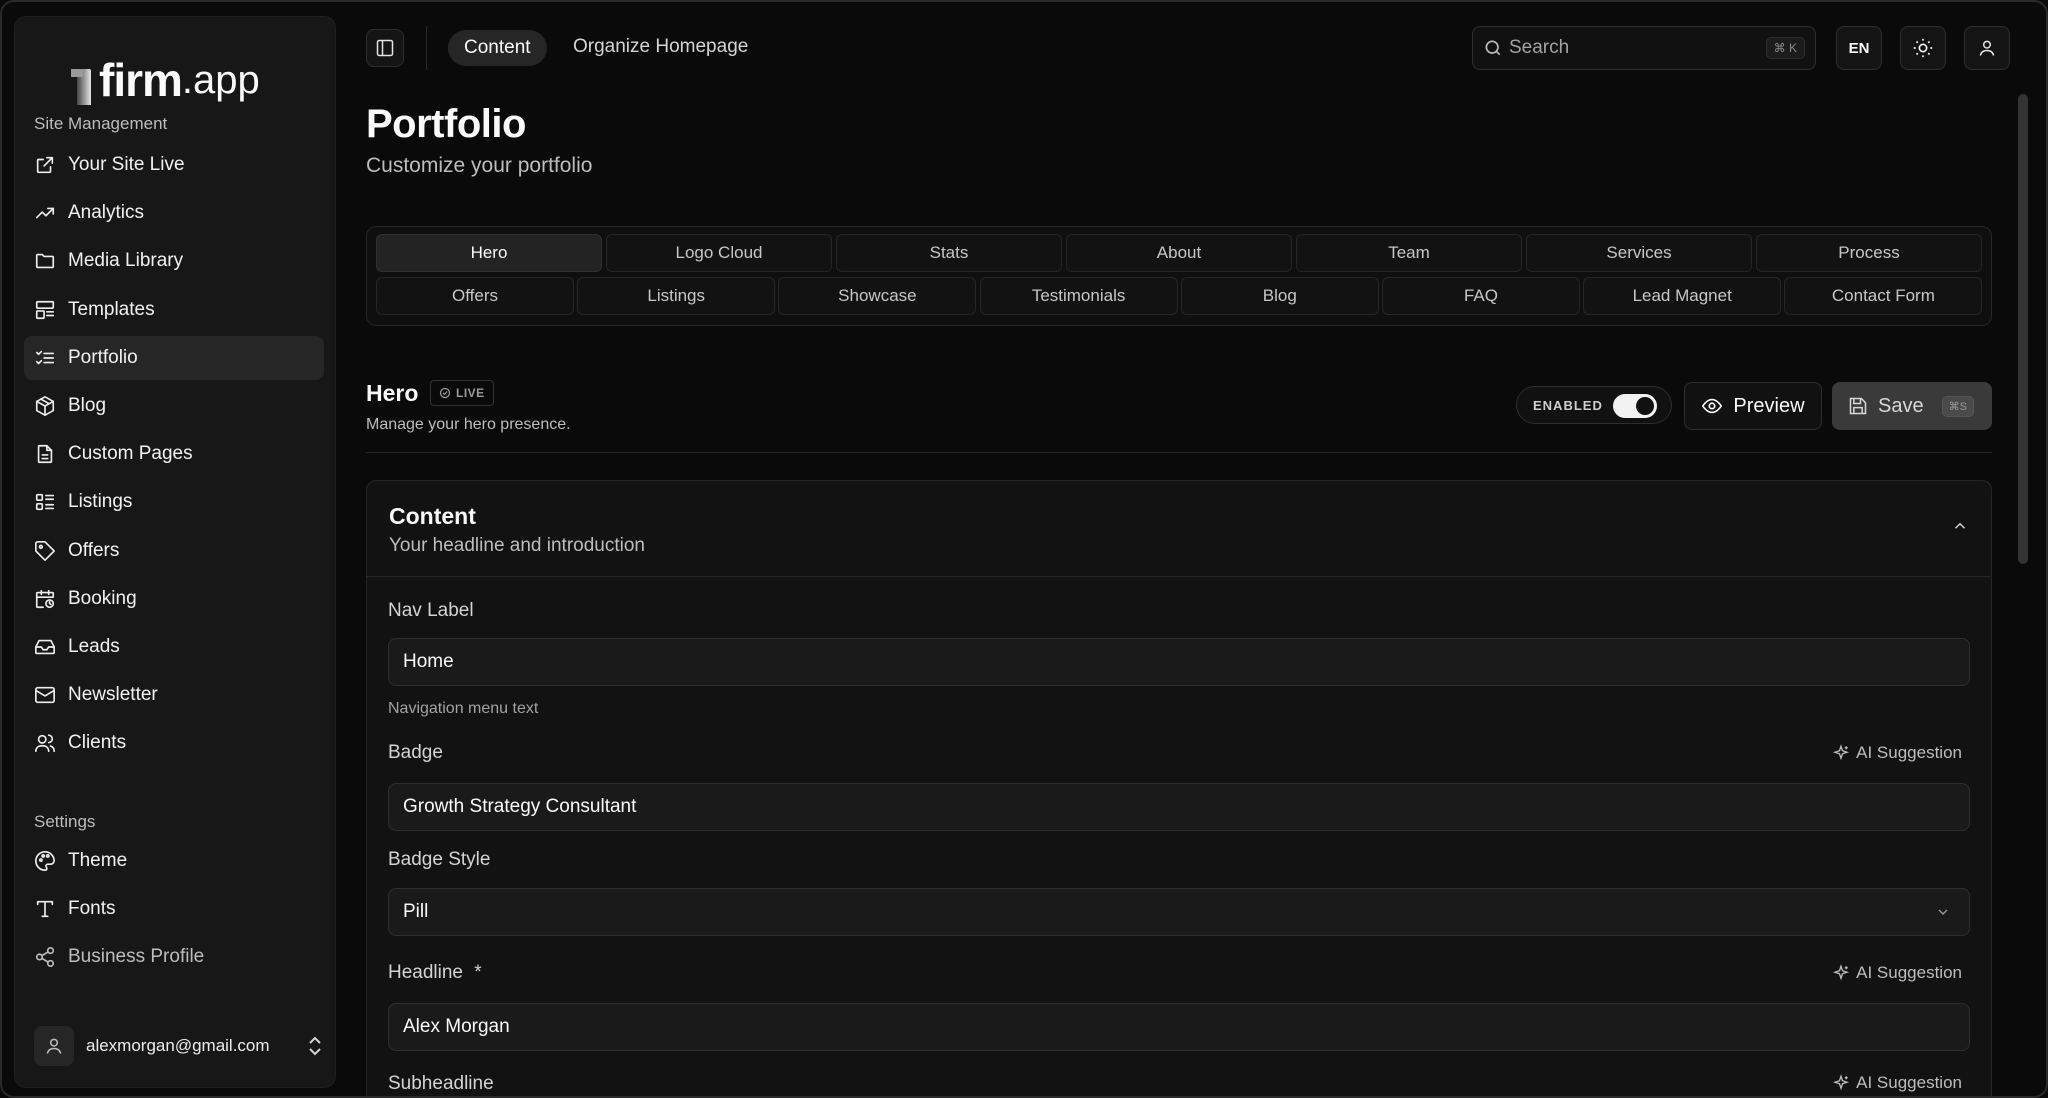 This screenshot has width=2048, height=1098. Describe the element at coordinates (103, 357) in the screenshot. I see `sidebar-item-label: Portfolio` at that location.